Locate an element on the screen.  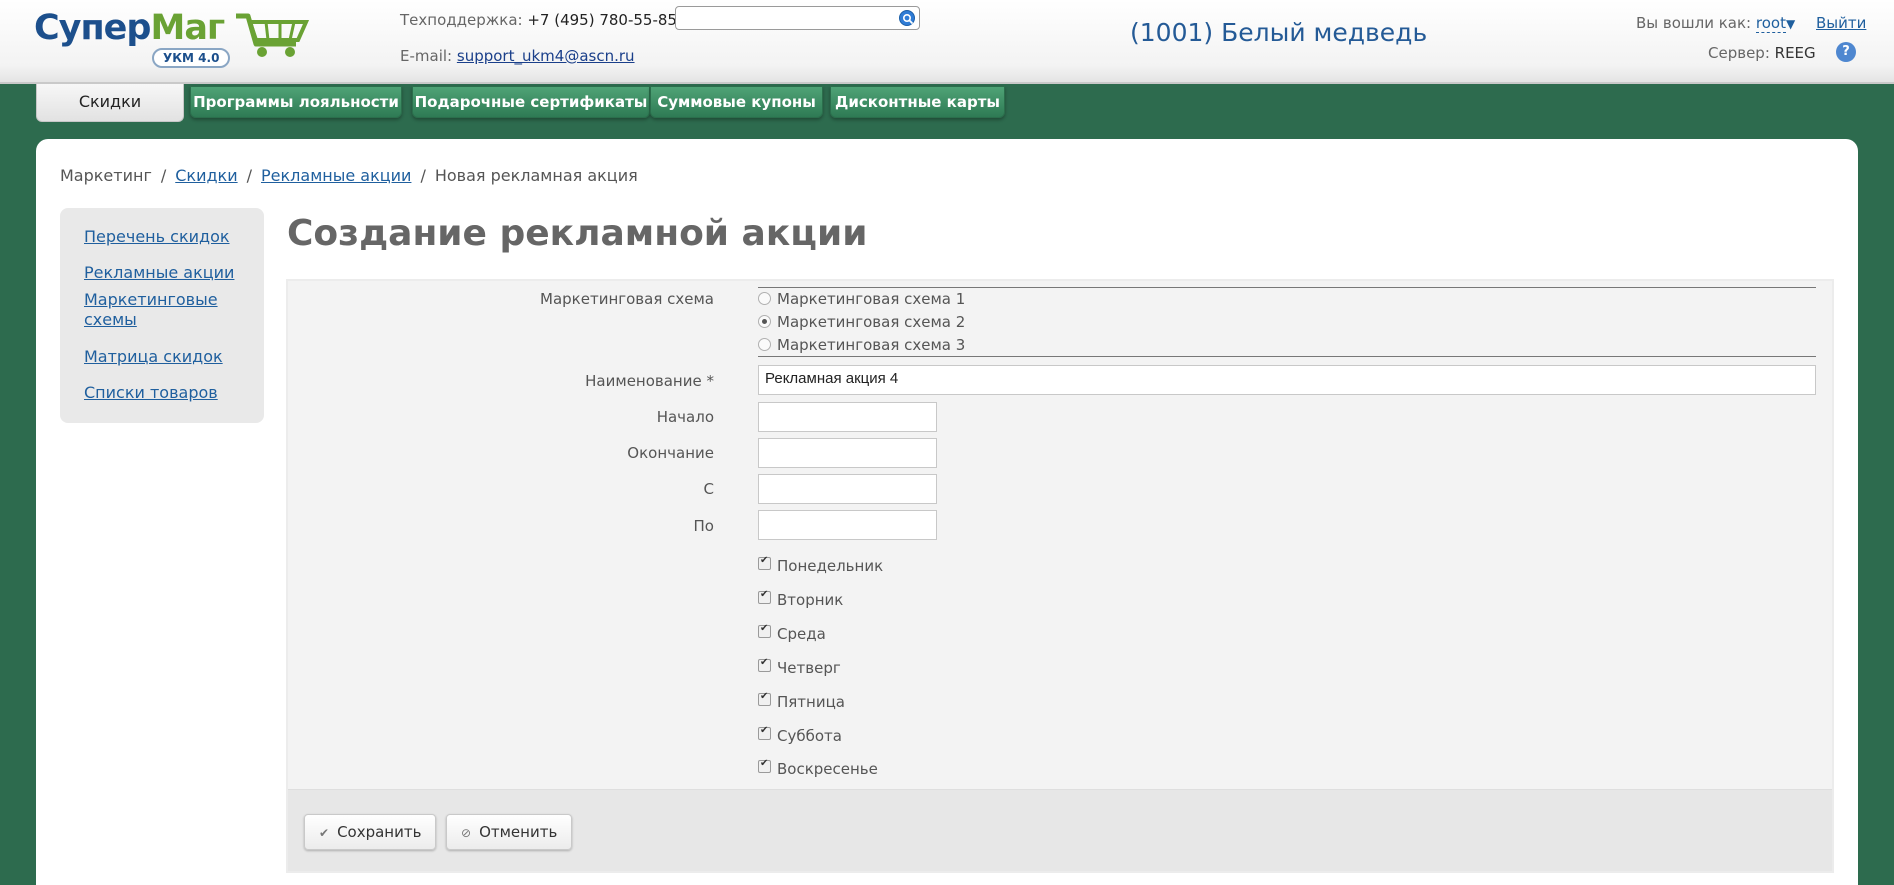
server-info: Сервер: REEG is located at coordinates (1762, 53).